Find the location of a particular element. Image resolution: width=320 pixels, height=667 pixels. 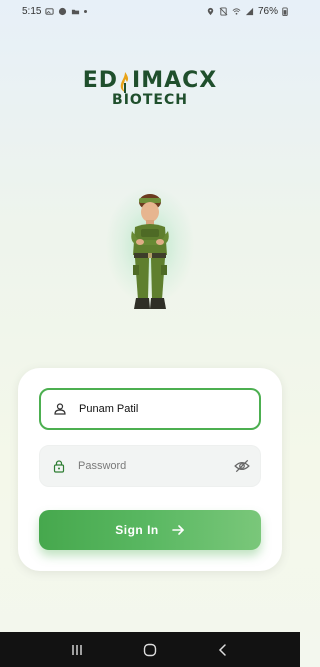

mascot-character-icon is located at coordinates (150, 251).